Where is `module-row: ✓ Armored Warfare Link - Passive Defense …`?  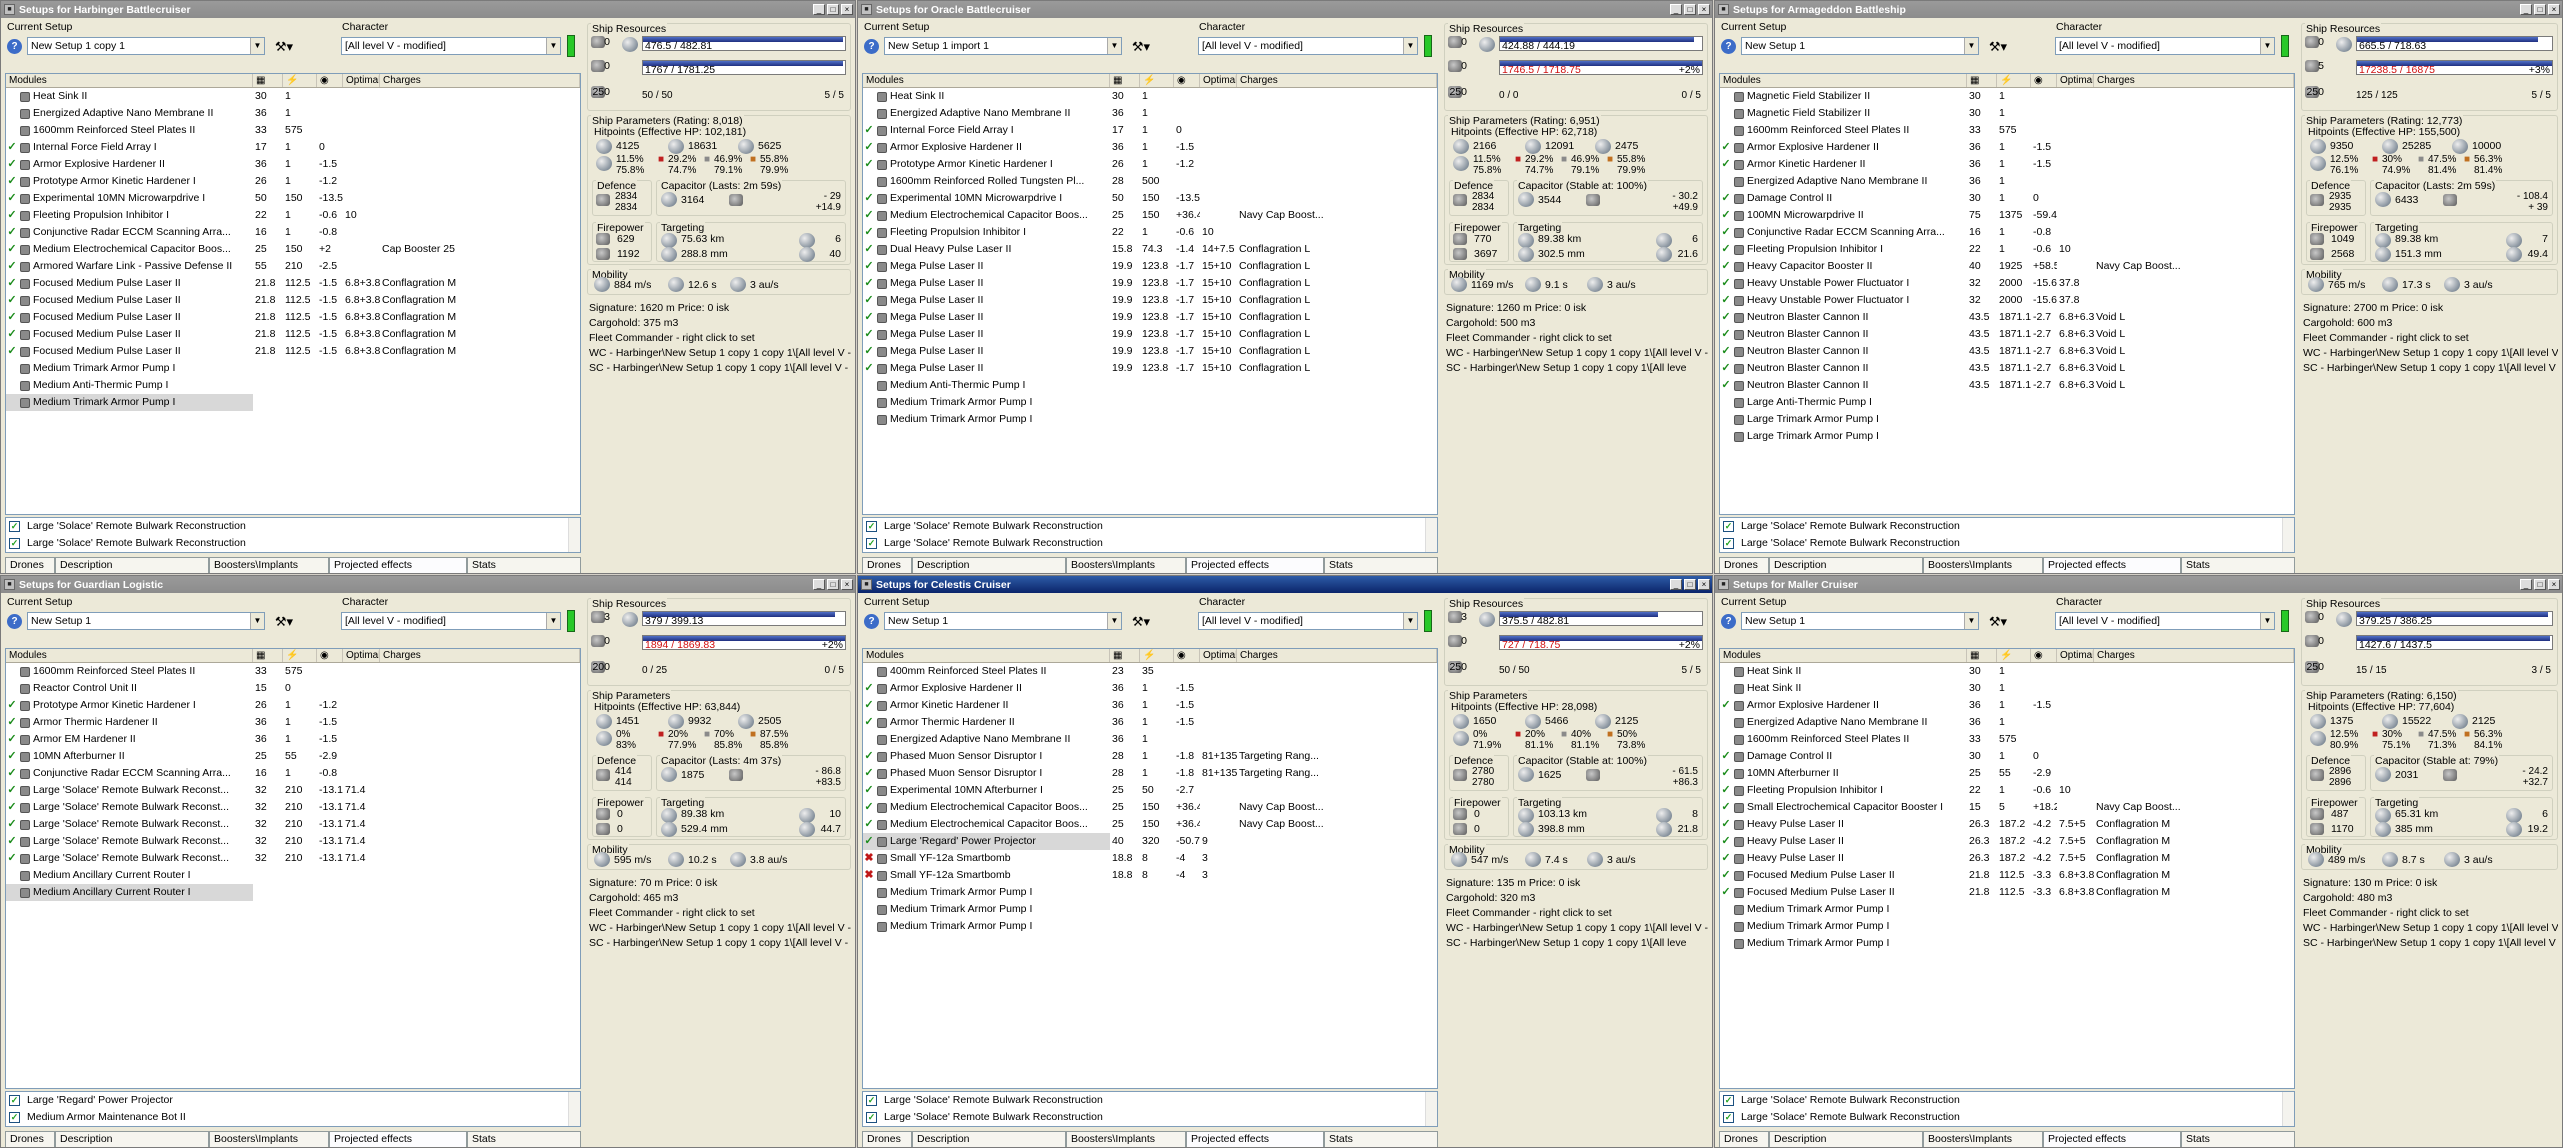
module-row: ✓ Armored Warfare Link - Passive Defense … is located at coordinates (293, 266).